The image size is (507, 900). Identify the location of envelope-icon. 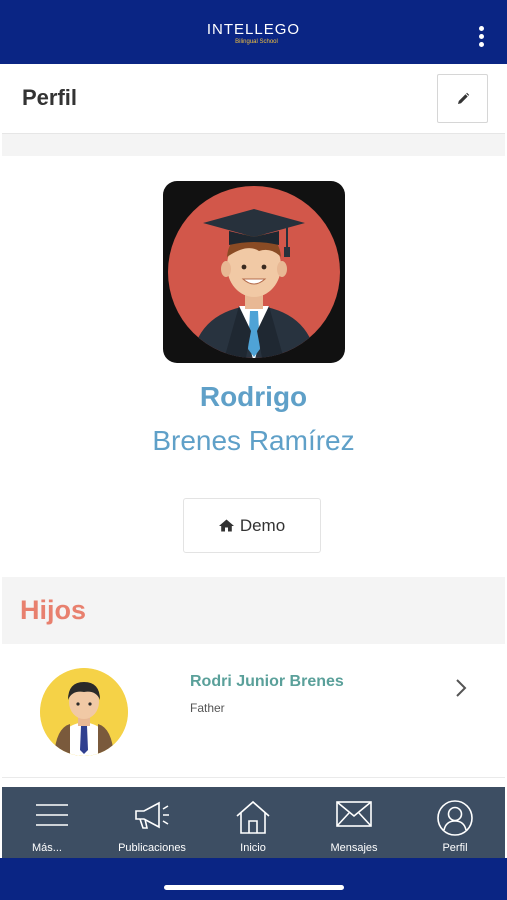
(354, 814).